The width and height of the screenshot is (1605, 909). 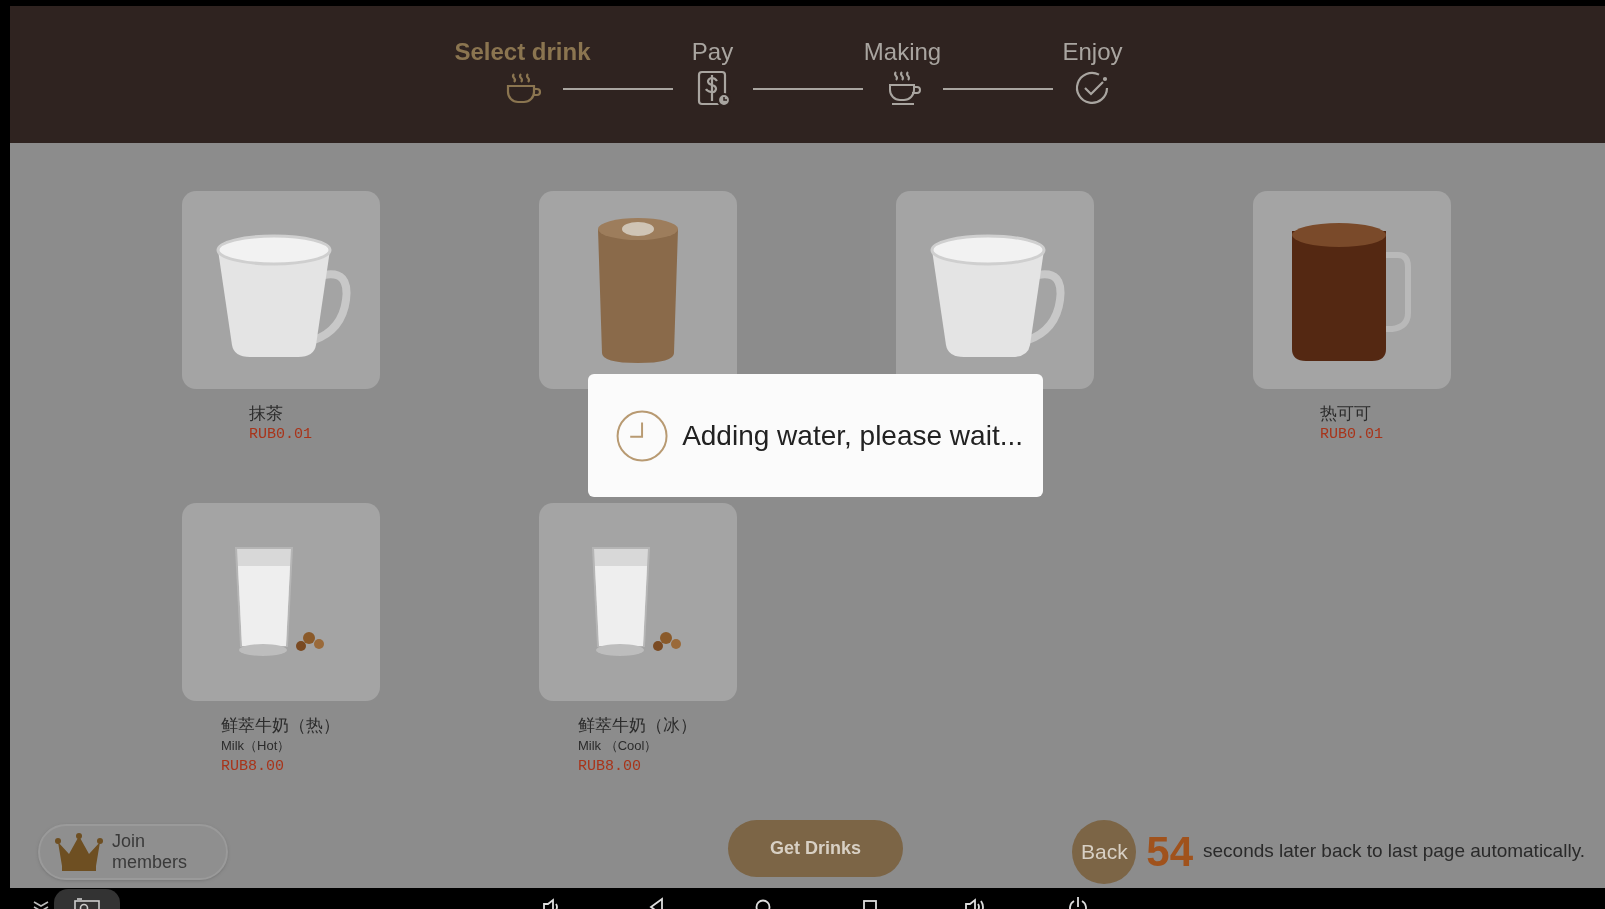 What do you see at coordinates (256, 746) in the screenshot?
I see `product-subtitle: Milk（Hot）` at bounding box center [256, 746].